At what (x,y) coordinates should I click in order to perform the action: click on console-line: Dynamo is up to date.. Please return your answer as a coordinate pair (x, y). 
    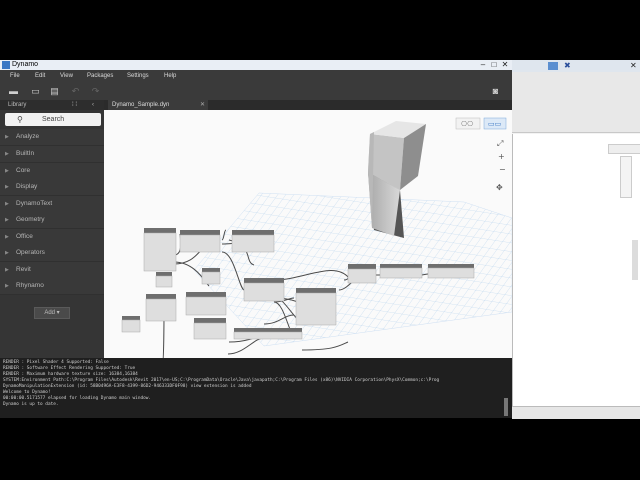
    Looking at the image, I should click on (31, 404).